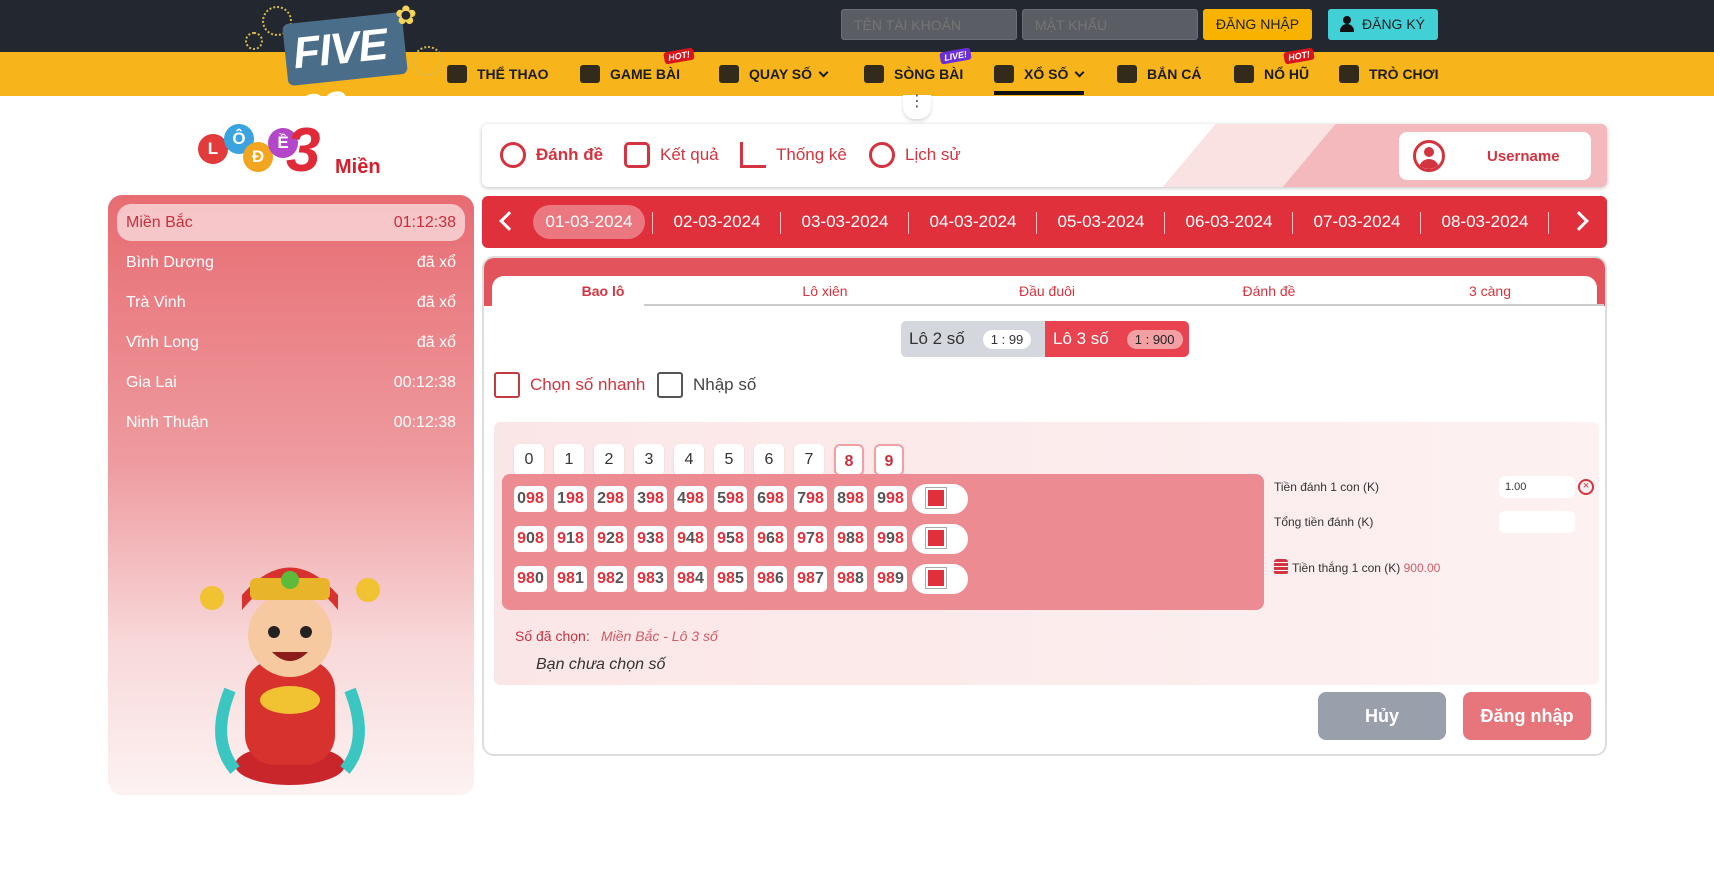 Image resolution: width=1714 pixels, height=869 pixels. What do you see at coordinates (345, 73) in the screenshot?
I see `five88-logo: FIVE 88` at bounding box center [345, 73].